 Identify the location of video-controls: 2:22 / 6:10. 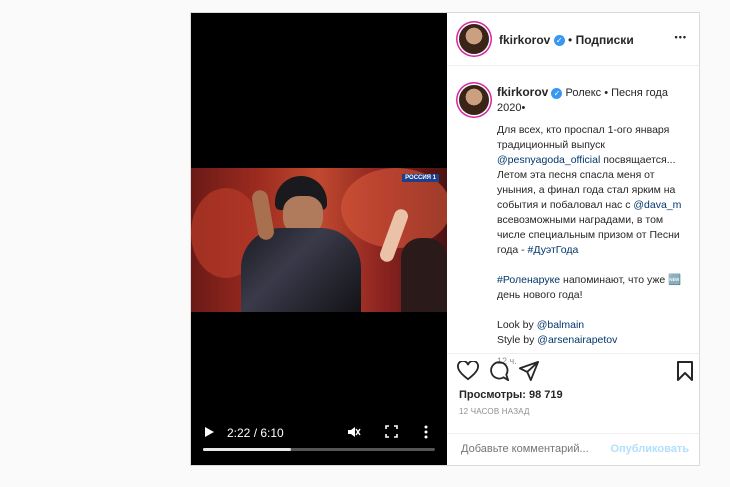
(319, 440).